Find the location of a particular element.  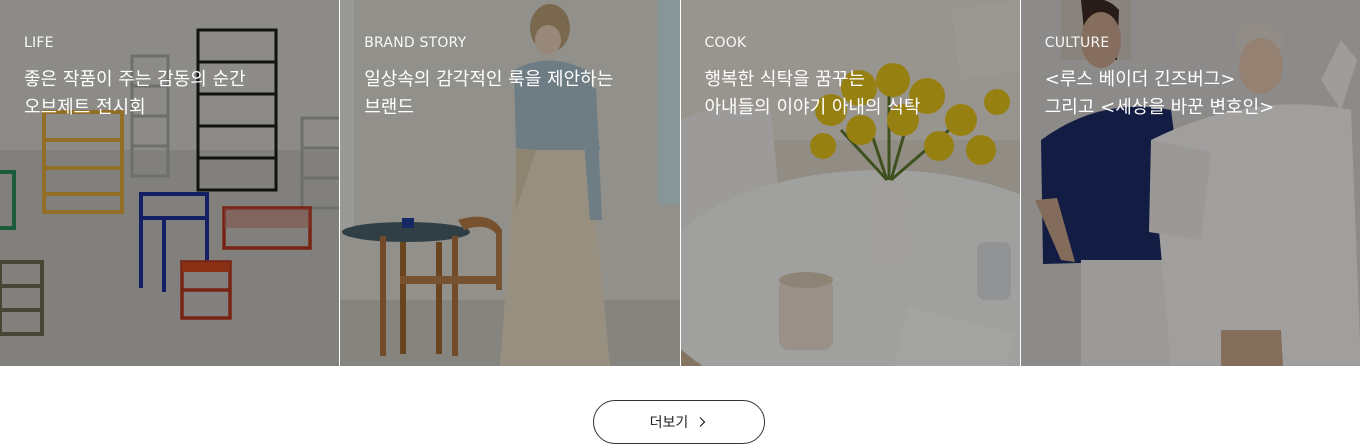

more-button-label: 더보기 is located at coordinates (669, 423).